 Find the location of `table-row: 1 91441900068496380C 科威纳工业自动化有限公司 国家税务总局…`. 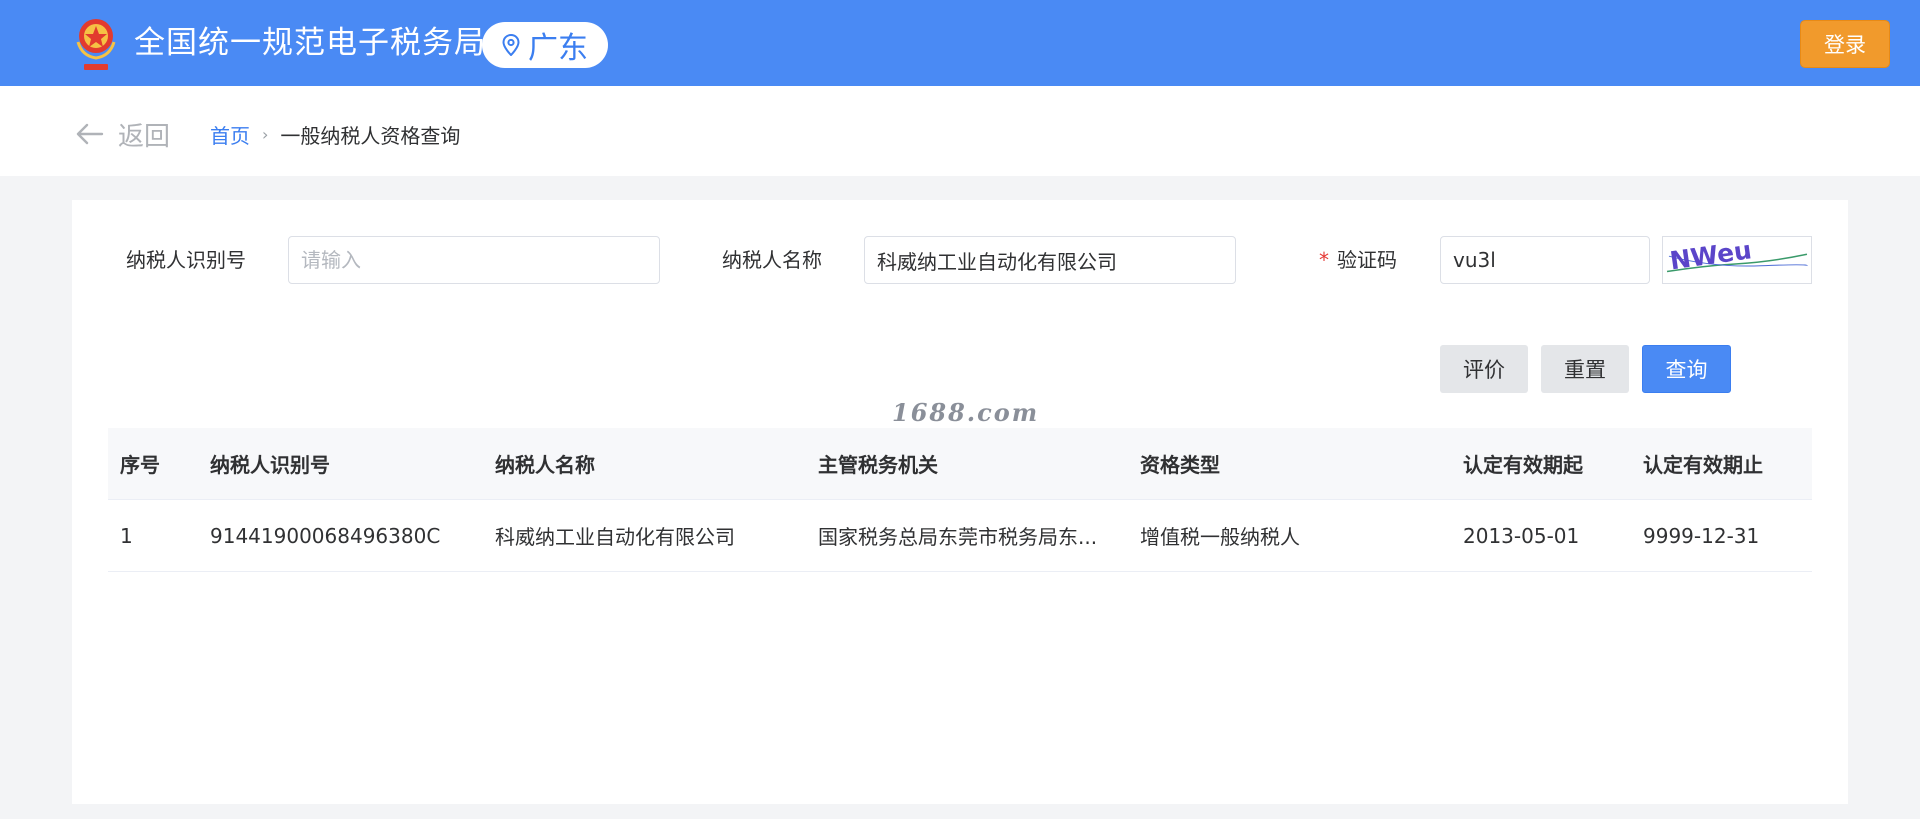

table-row: 1 91441900068496380C 科威纳工业自动化有限公司 国家税务总局… is located at coordinates (960, 536).